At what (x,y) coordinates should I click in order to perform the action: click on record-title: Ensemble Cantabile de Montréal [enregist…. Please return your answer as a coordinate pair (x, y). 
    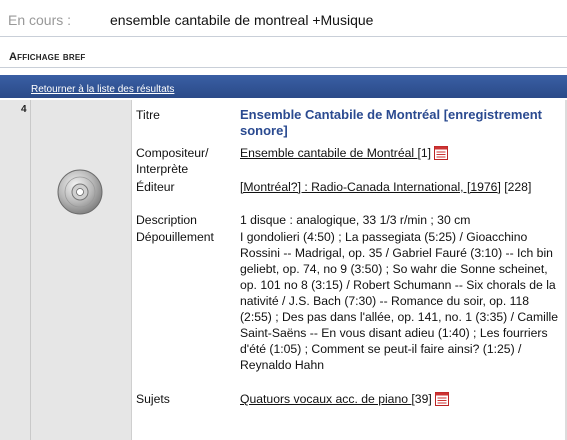
    Looking at the image, I should click on (401, 123).